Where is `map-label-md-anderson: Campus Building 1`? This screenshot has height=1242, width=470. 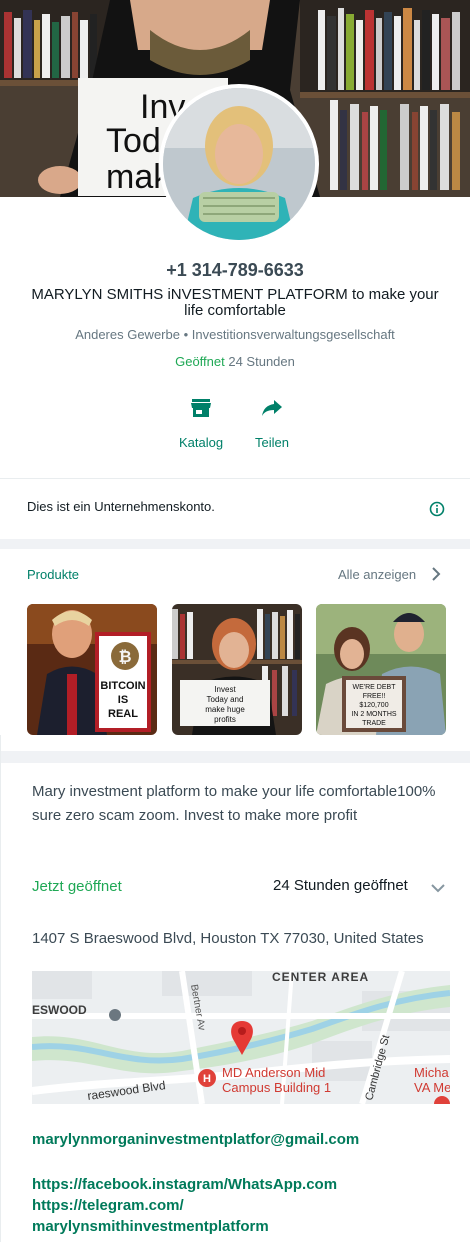 map-label-md-anderson: Campus Building 1 is located at coordinates (276, 1087).